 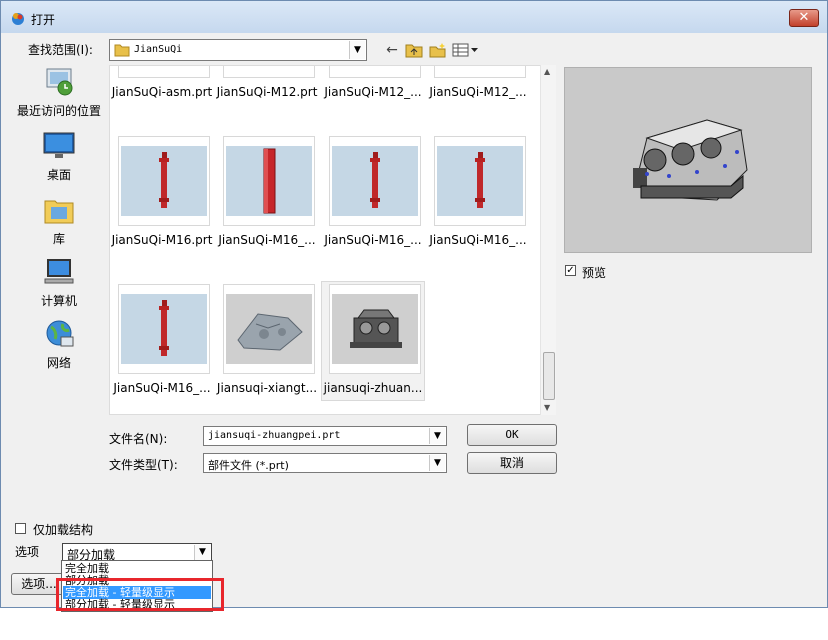 I want to click on place-libraries: 库, so click(x=59, y=221).